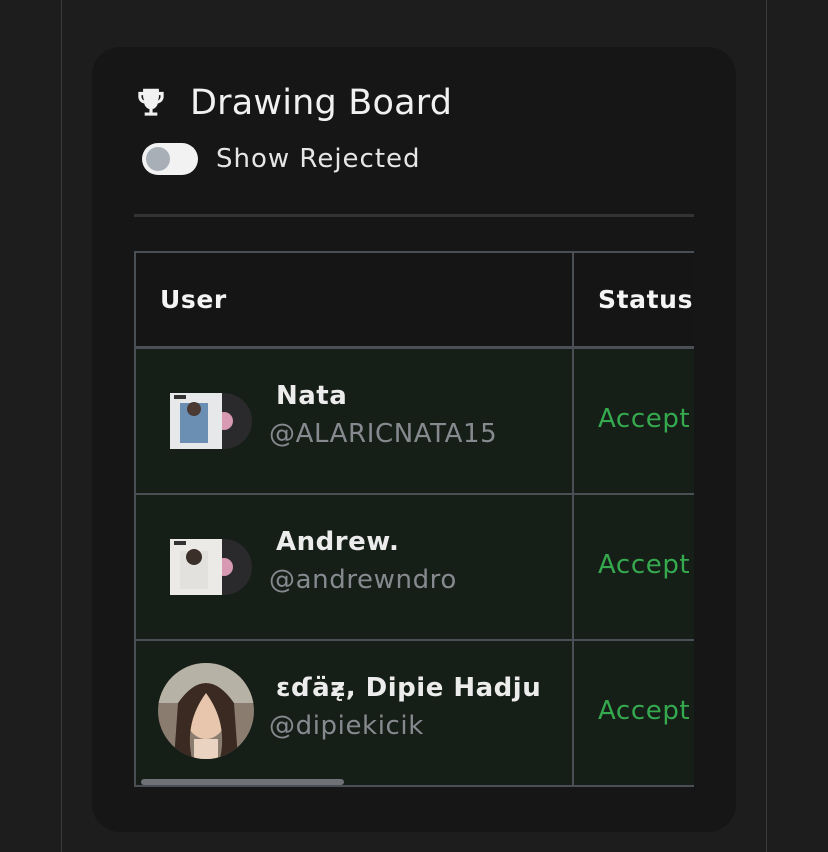  I want to click on show-rejected-toggle, so click(170, 159).